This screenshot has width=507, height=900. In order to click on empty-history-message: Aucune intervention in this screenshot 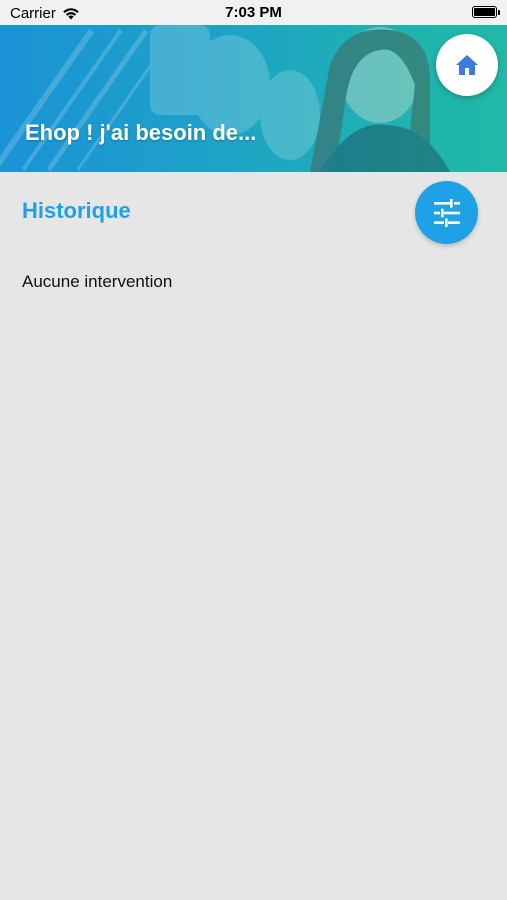, I will do `click(97, 281)`.